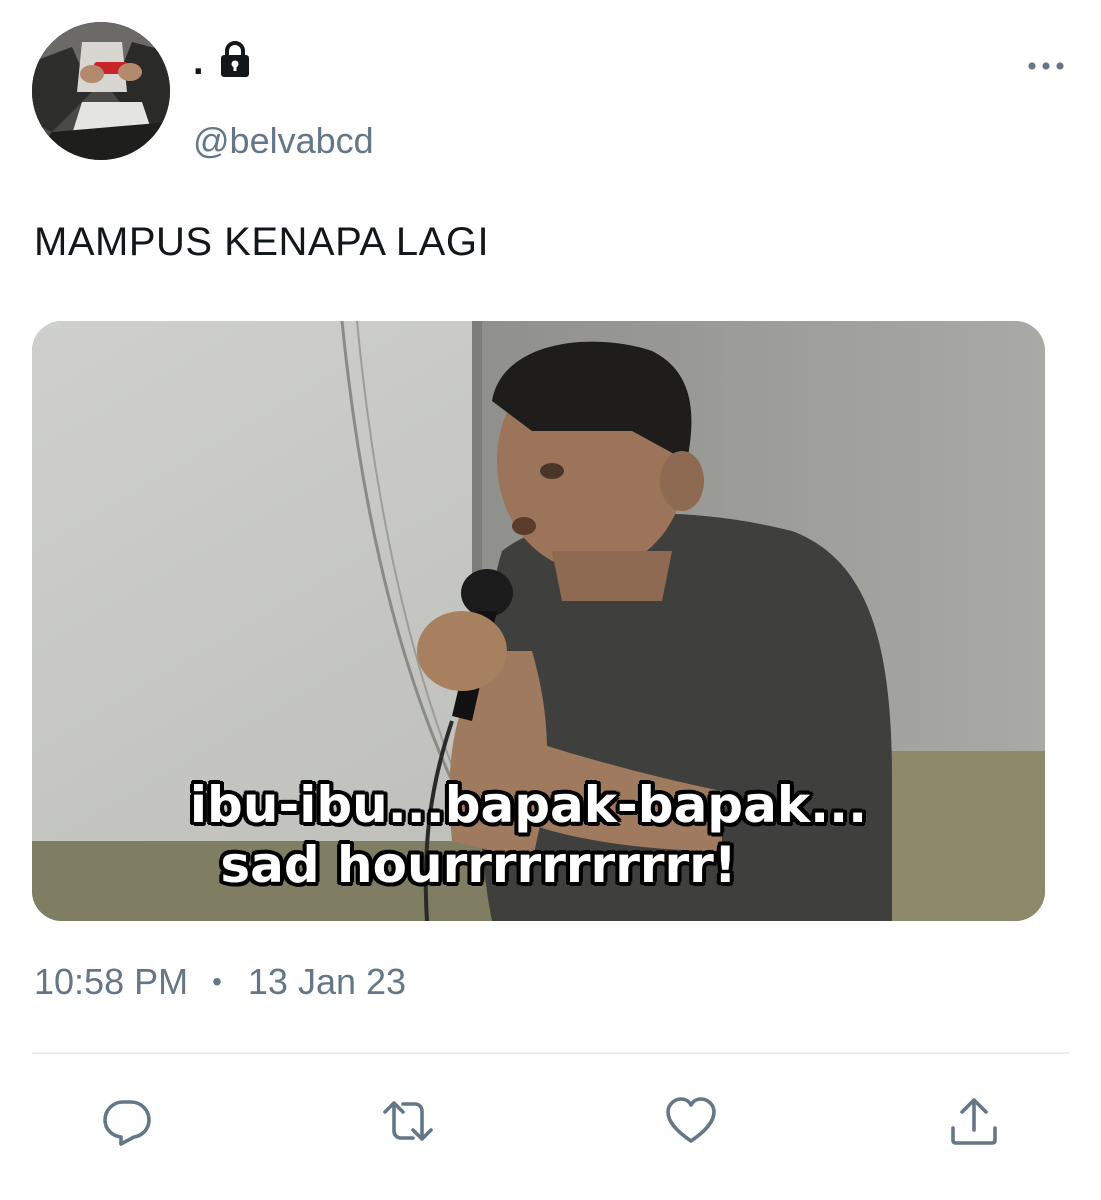 This screenshot has width=1101, height=1200. Describe the element at coordinates (111, 982) in the screenshot. I see `tweet-time: 10:58 PM` at that location.